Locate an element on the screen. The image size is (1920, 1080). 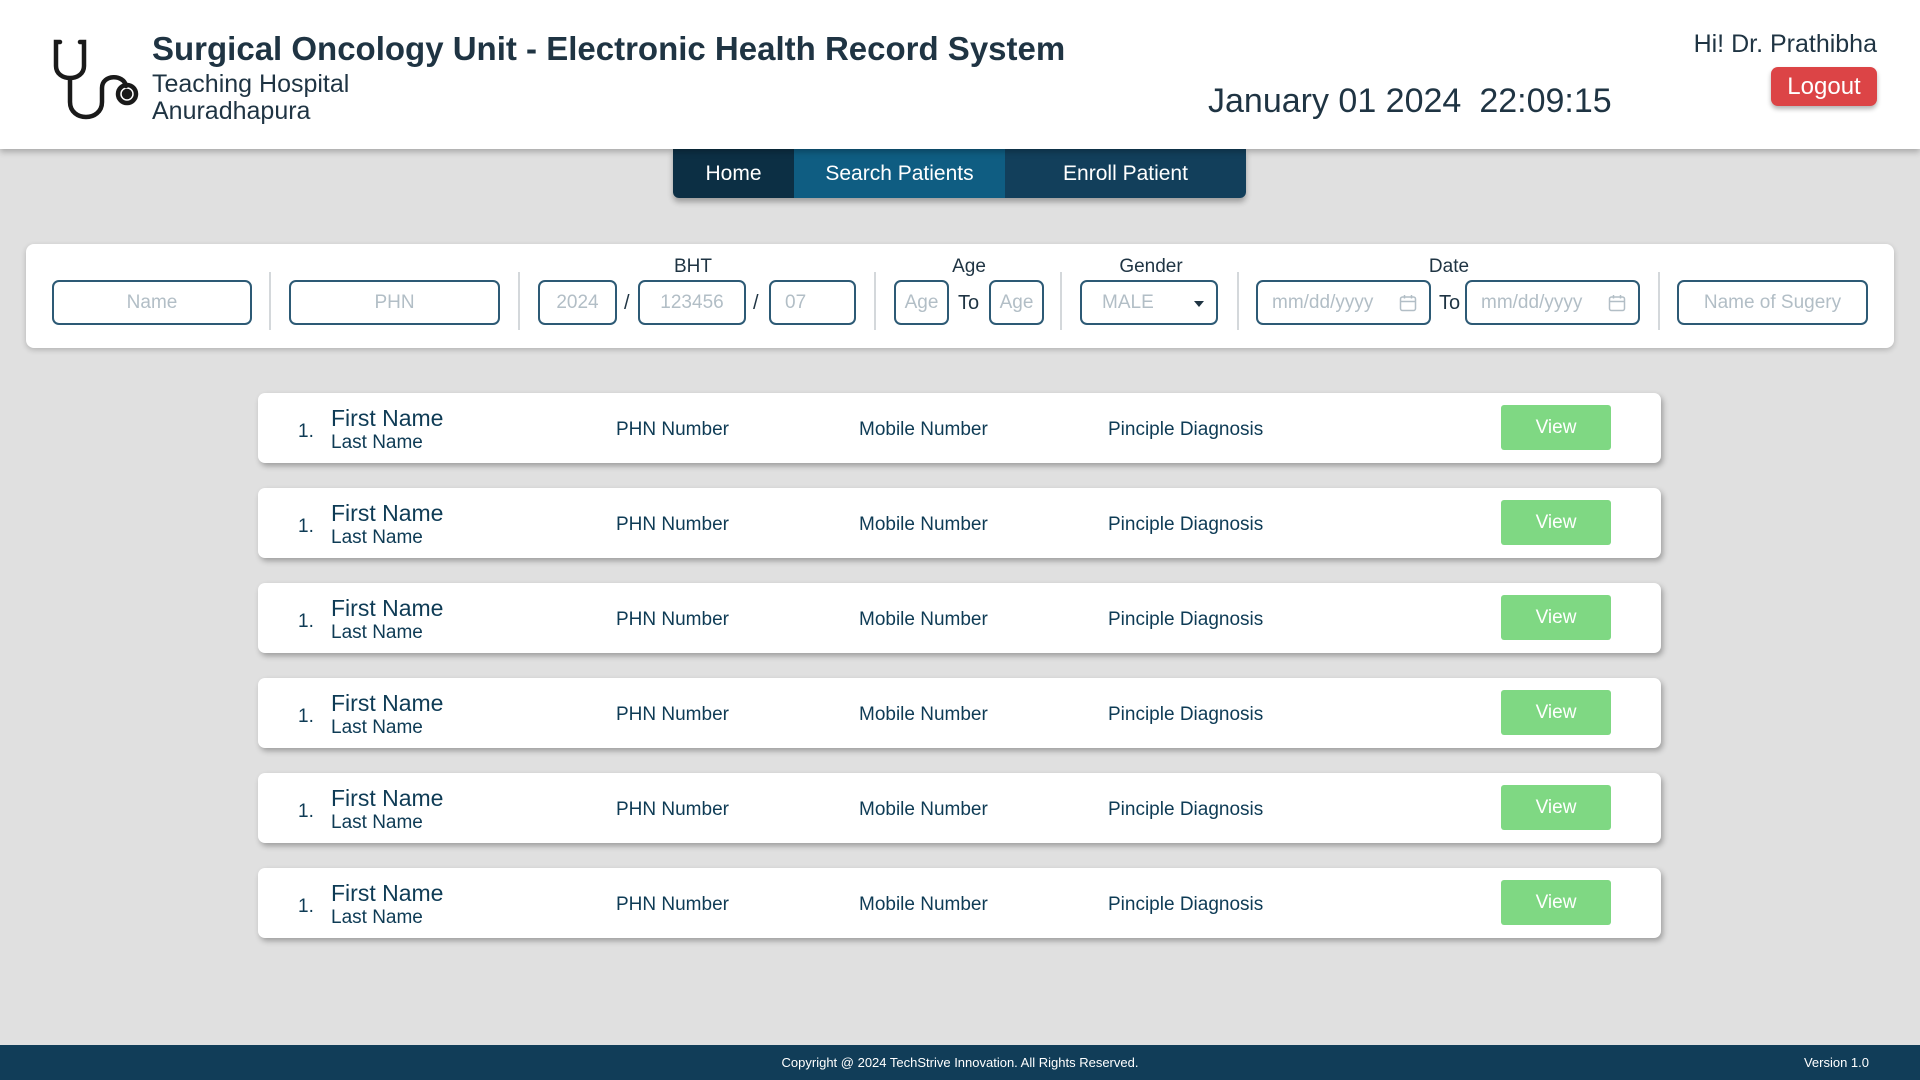
bht-number-input: 123456 is located at coordinates (692, 302).